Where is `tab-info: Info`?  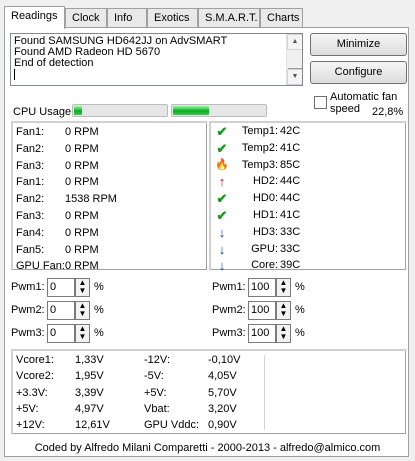
tab-info: Info is located at coordinates (127, 18).